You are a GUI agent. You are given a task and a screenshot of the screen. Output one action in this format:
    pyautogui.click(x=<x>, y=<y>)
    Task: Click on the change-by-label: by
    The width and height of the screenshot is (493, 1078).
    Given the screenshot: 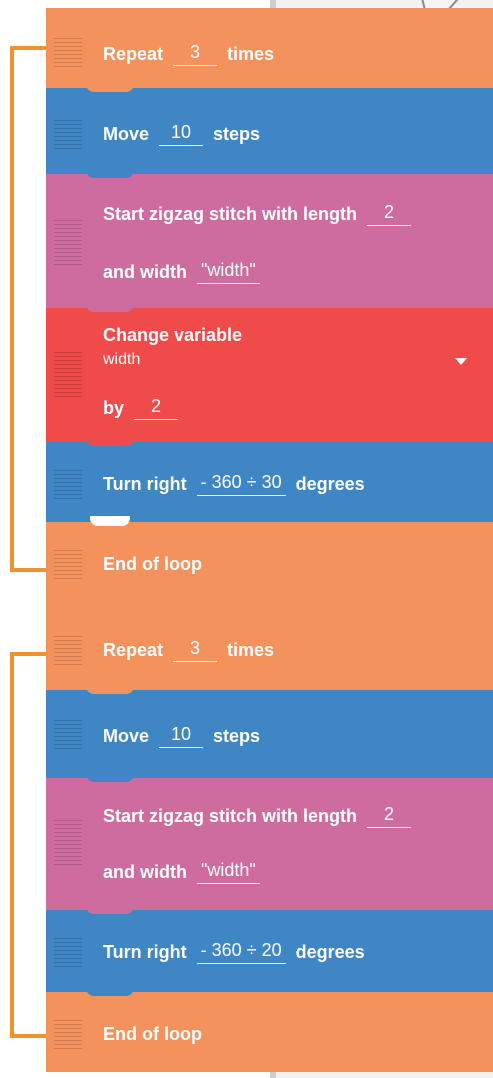 What is the action you would take?
    pyautogui.click(x=114, y=407)
    